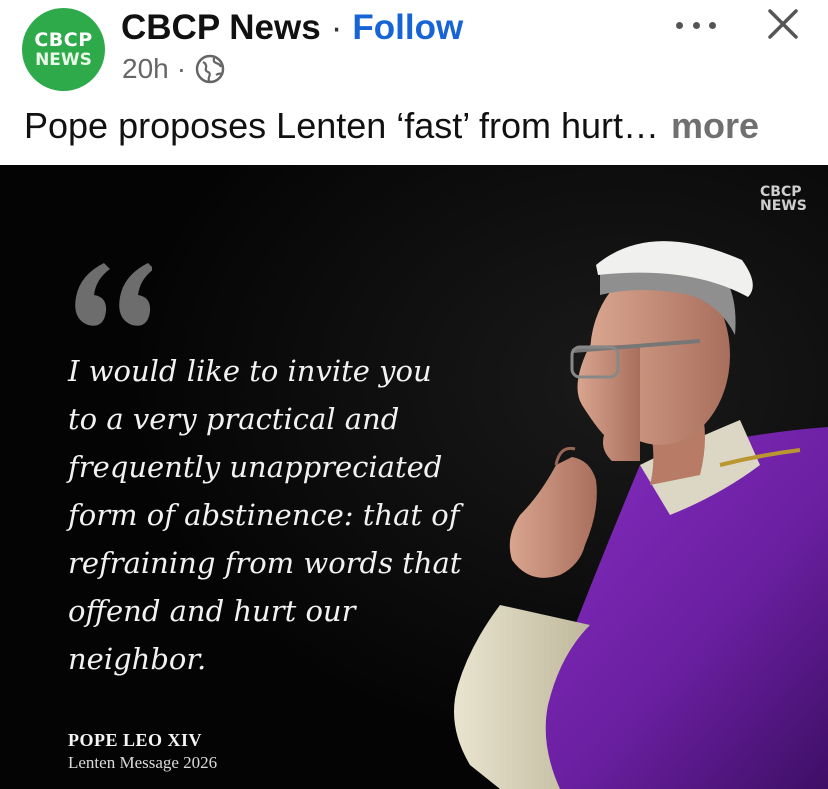 Image resolution: width=828 pixels, height=789 pixels. I want to click on page-name-link: CBCP News, so click(221, 28).